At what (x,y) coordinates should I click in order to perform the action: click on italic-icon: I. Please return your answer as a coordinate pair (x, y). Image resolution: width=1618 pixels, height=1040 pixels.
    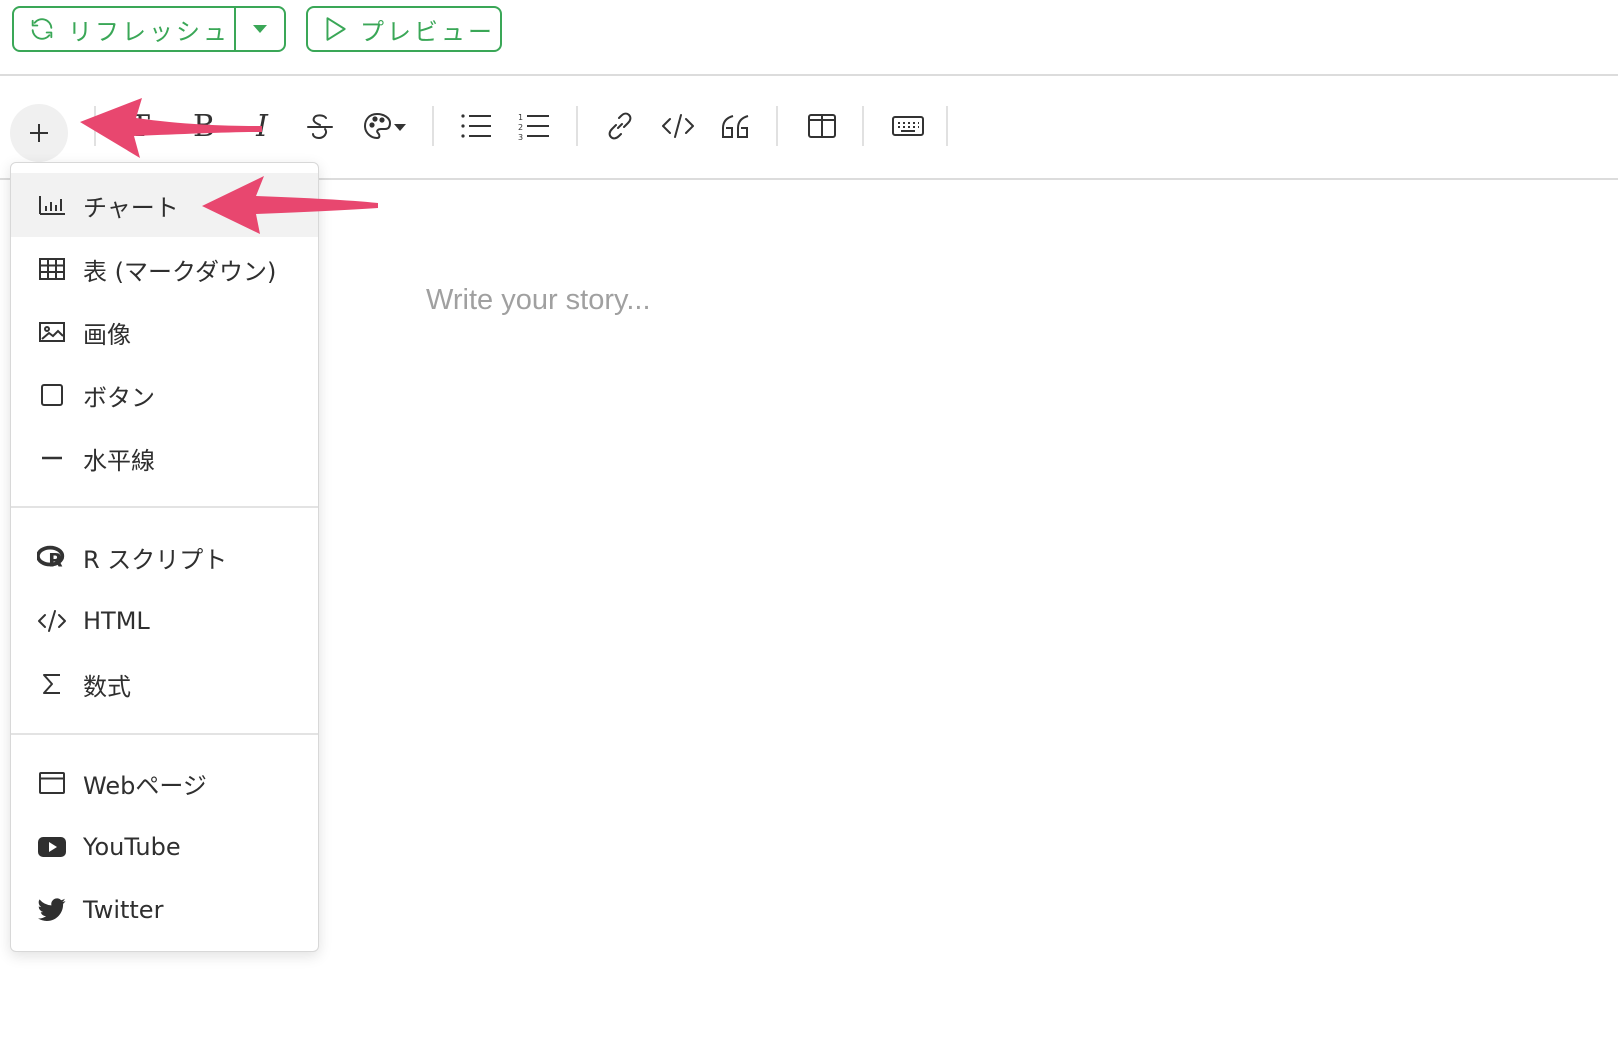
    Looking at the image, I should click on (262, 126).